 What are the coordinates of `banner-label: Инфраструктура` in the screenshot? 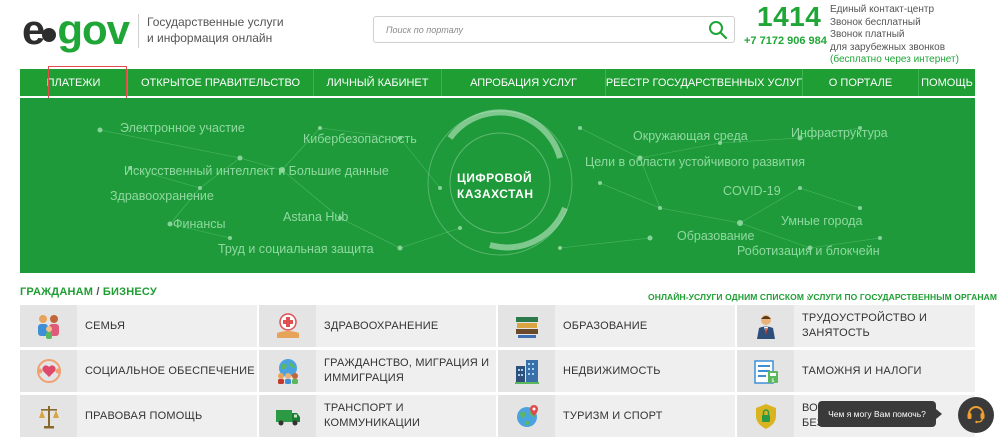 It's located at (839, 133).